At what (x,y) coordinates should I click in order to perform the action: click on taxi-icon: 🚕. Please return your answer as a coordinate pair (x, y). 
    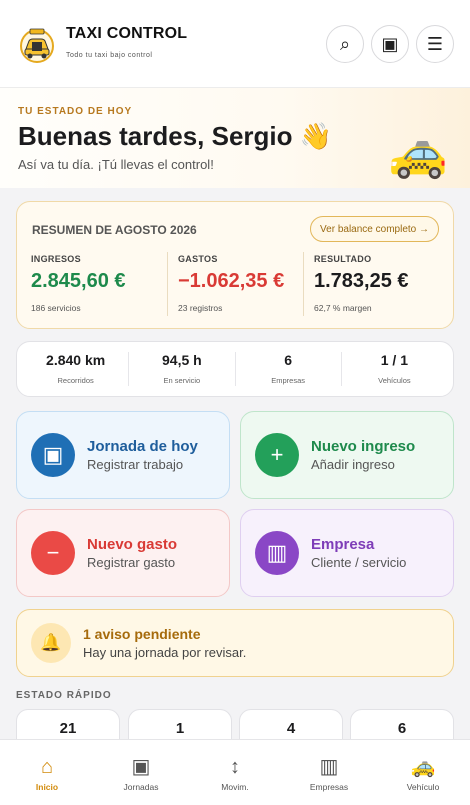
    Looking at the image, I should click on (423, 767).